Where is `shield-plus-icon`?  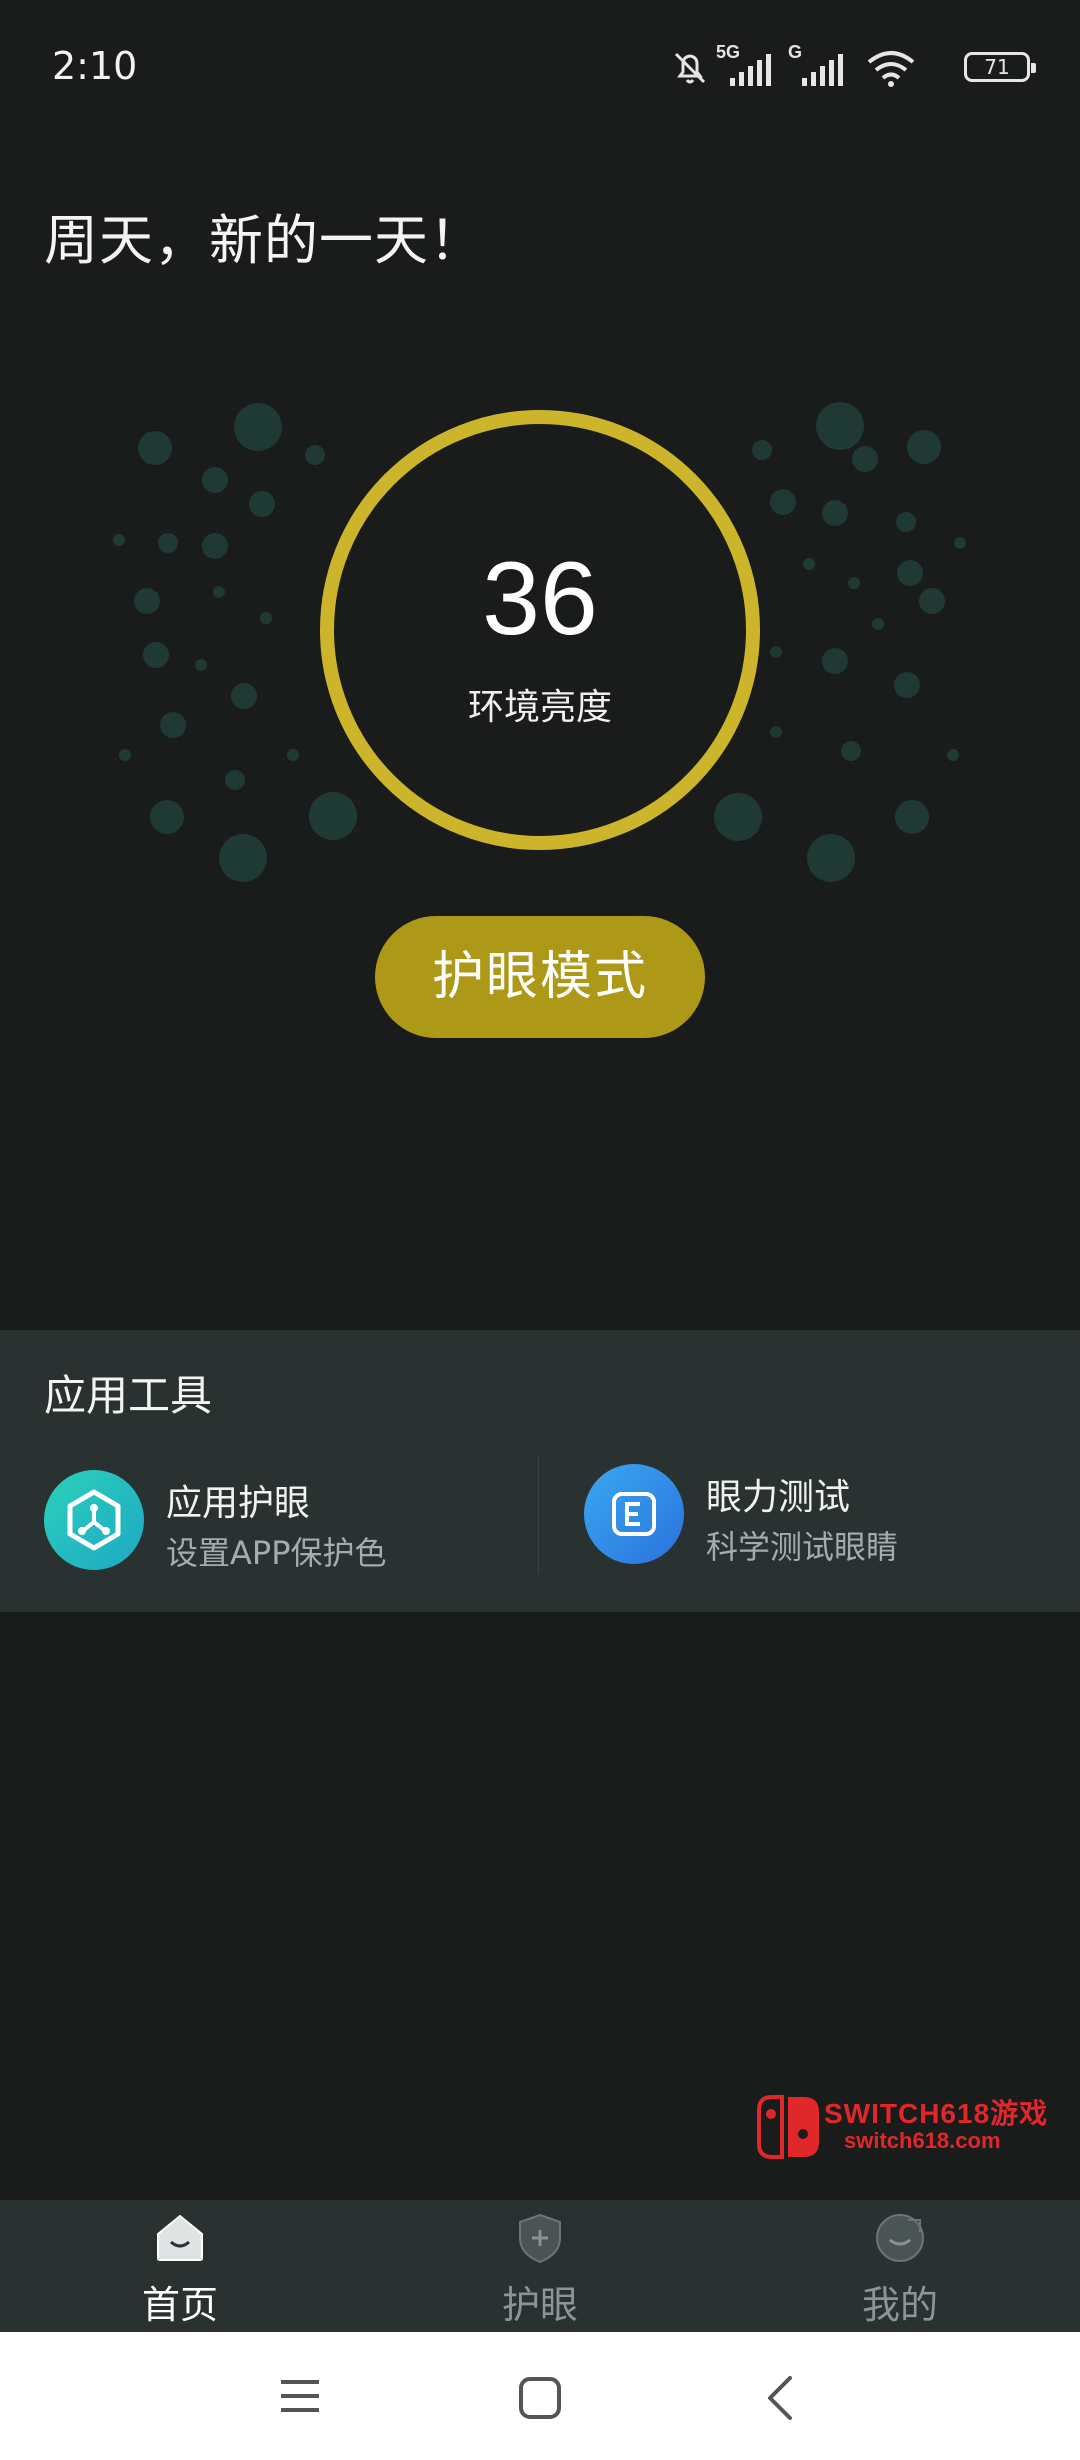
shield-plus-icon is located at coordinates (540, 2238).